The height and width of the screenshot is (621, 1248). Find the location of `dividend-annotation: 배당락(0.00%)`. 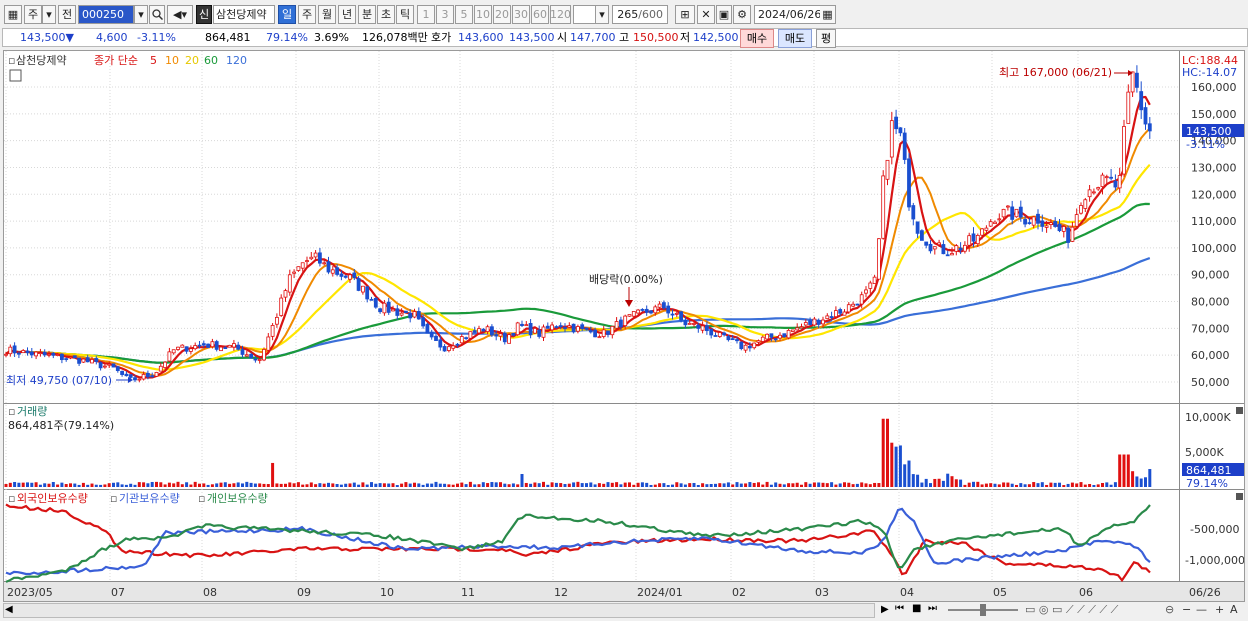

dividend-annotation: 배당락(0.00%) is located at coordinates (626, 279).